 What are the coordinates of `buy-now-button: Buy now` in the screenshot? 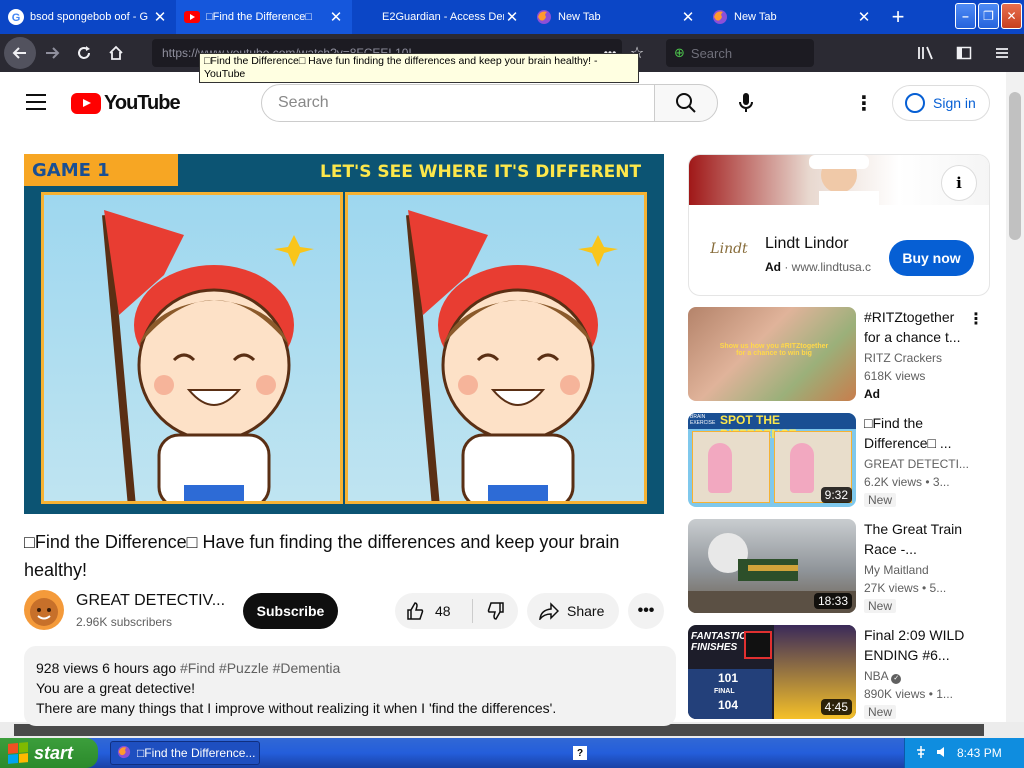 It's located at (931, 258).